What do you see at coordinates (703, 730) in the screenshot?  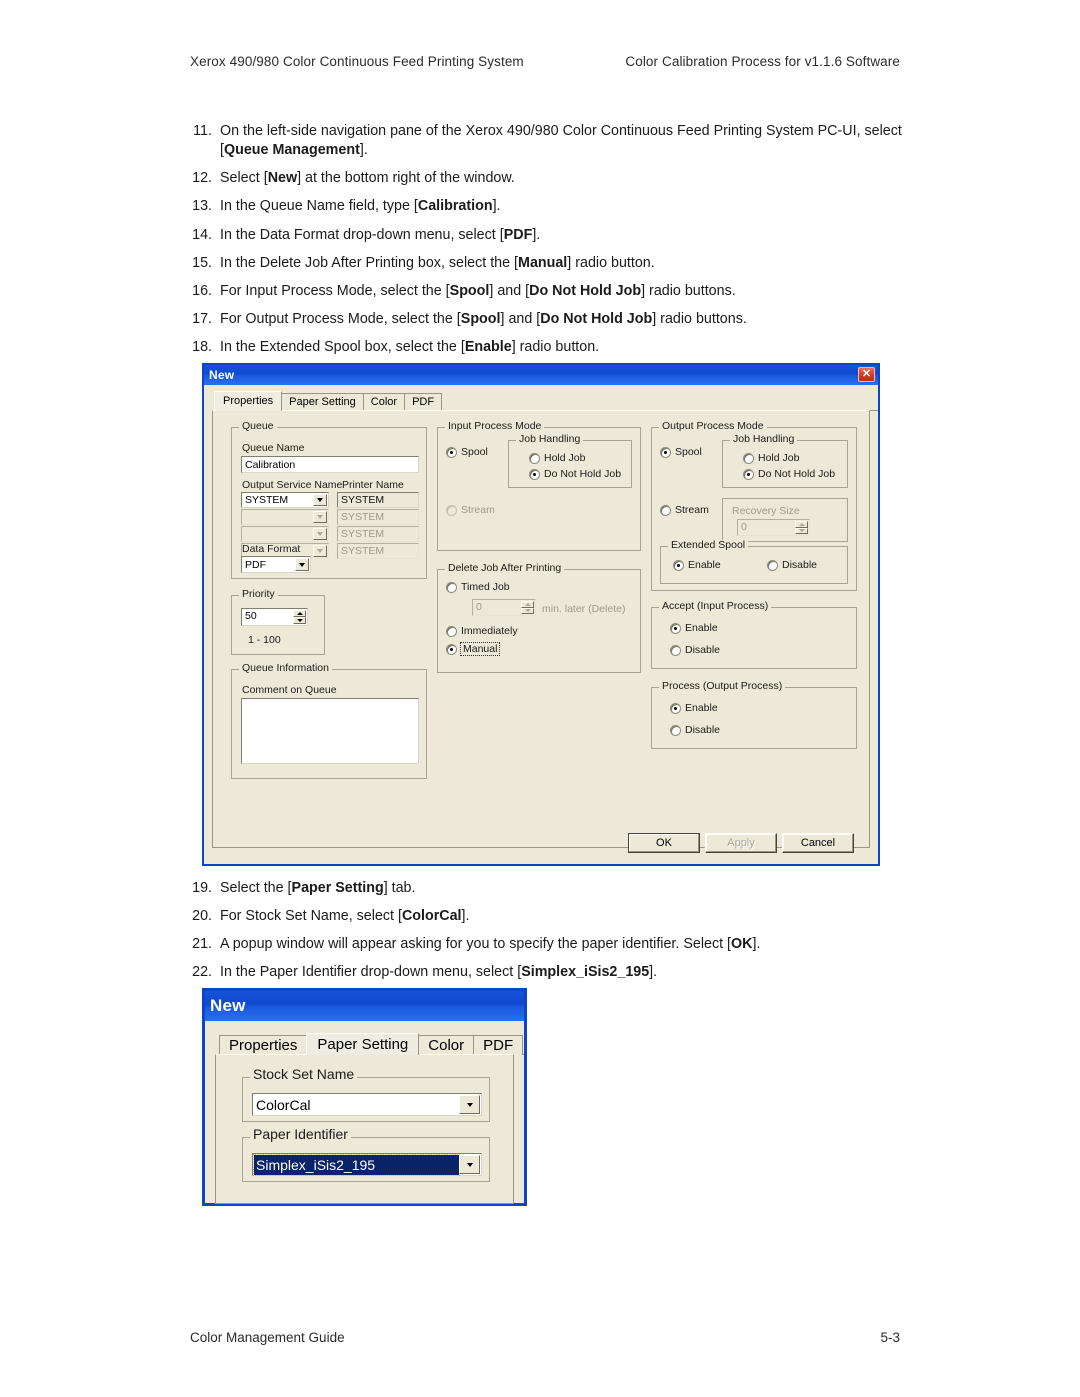 I see `process-disable-label: Disable` at bounding box center [703, 730].